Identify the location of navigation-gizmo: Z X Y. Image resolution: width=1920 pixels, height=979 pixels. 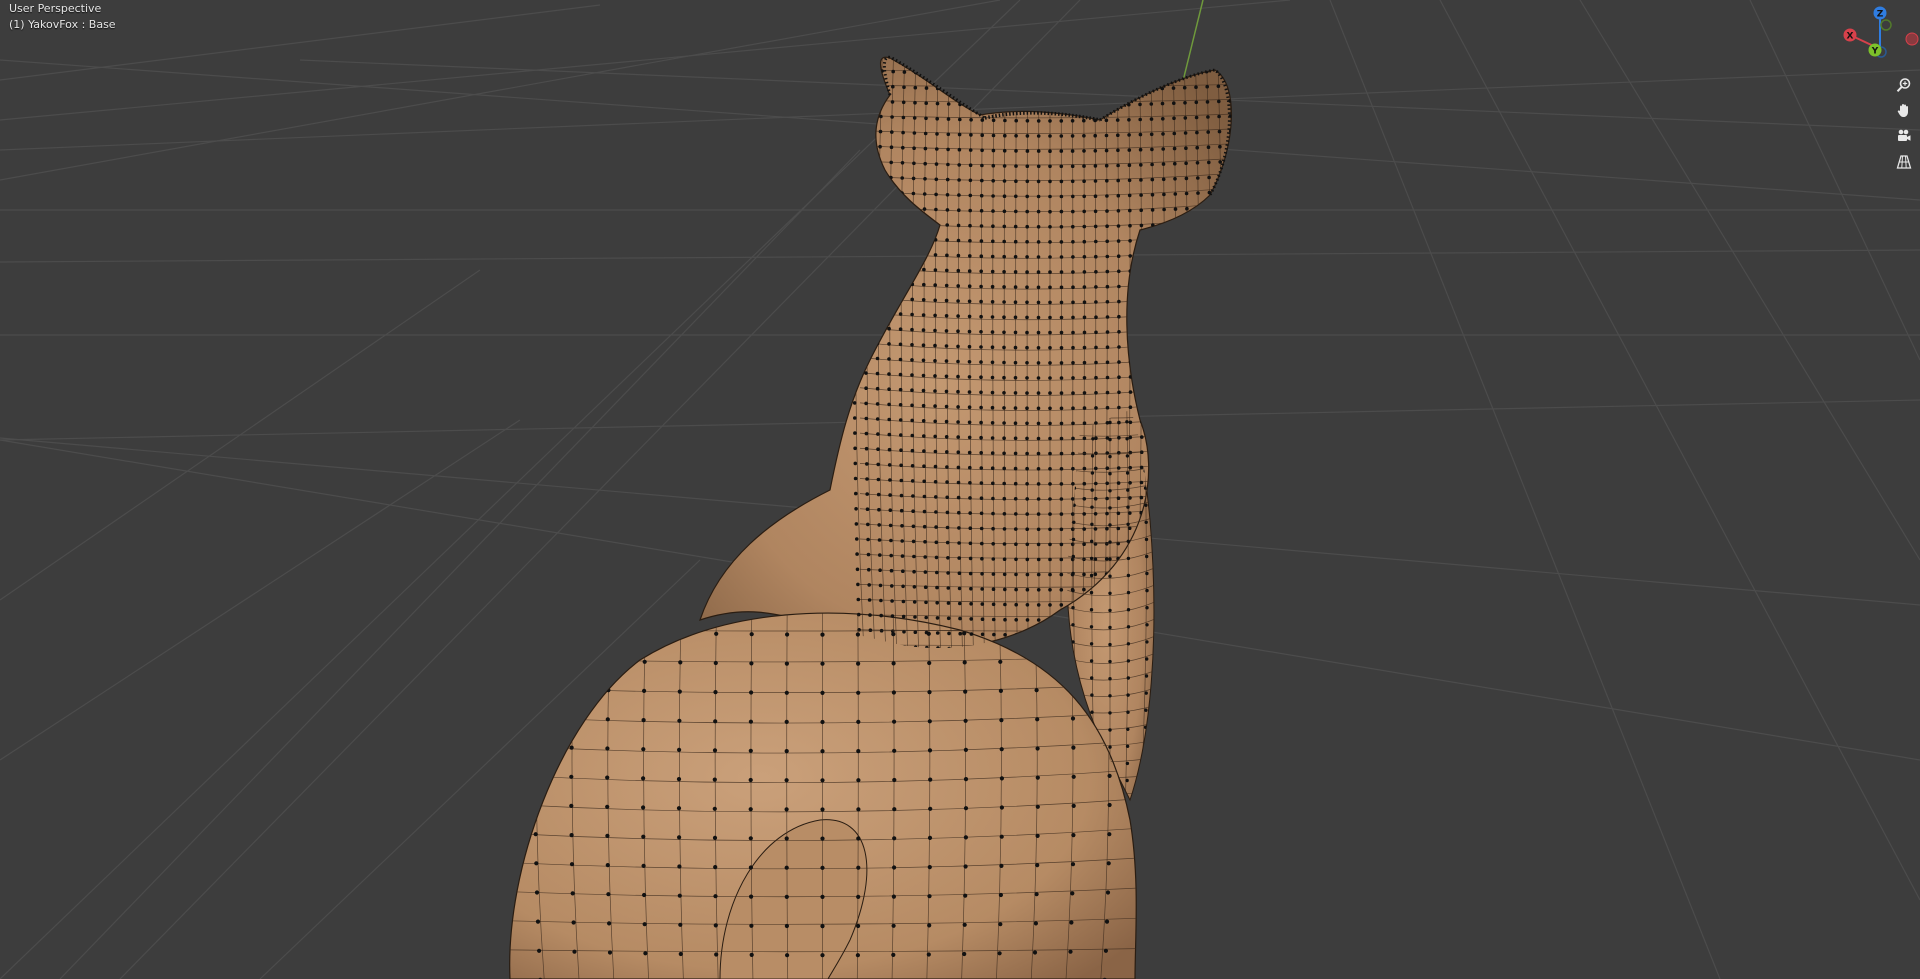
(1880, 40).